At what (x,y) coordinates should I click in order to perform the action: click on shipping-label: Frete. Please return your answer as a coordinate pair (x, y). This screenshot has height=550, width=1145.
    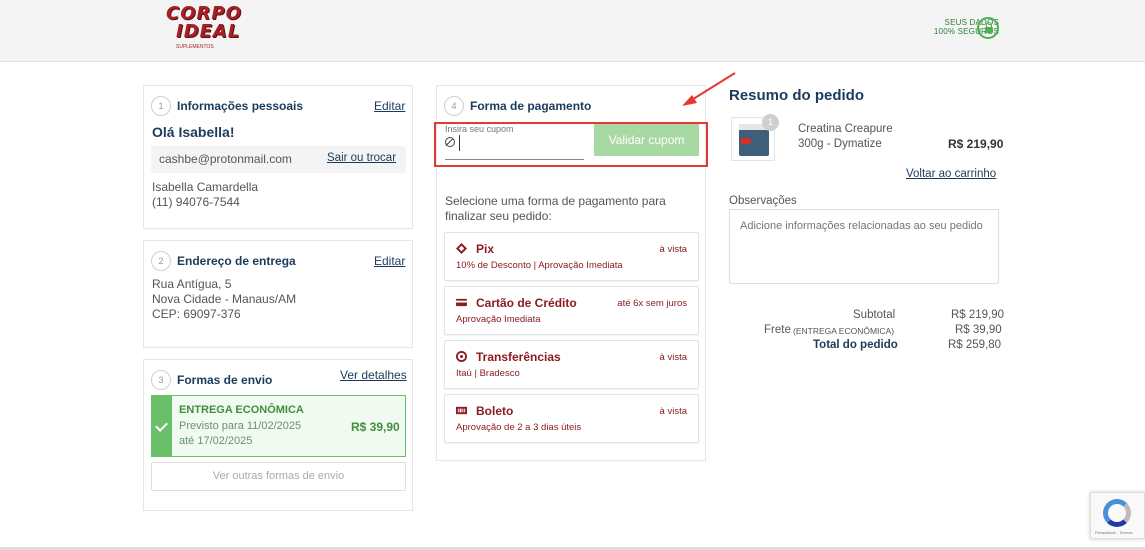
    Looking at the image, I should click on (777, 330).